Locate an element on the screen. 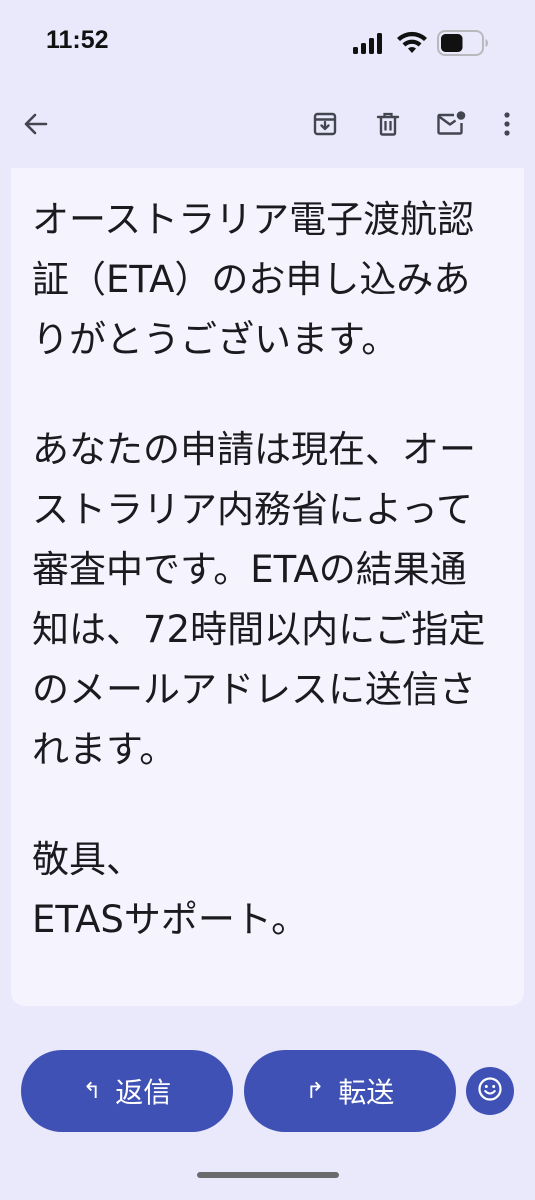 The height and width of the screenshot is (1200, 535). reply-icon: ↰ is located at coordinates (92, 1091).